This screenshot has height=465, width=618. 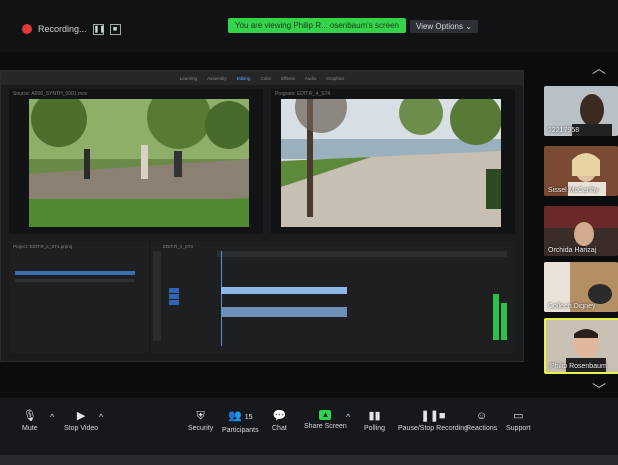 What do you see at coordinates (29, 416) in the screenshot?
I see `microphone-icon: 🎙` at bounding box center [29, 416].